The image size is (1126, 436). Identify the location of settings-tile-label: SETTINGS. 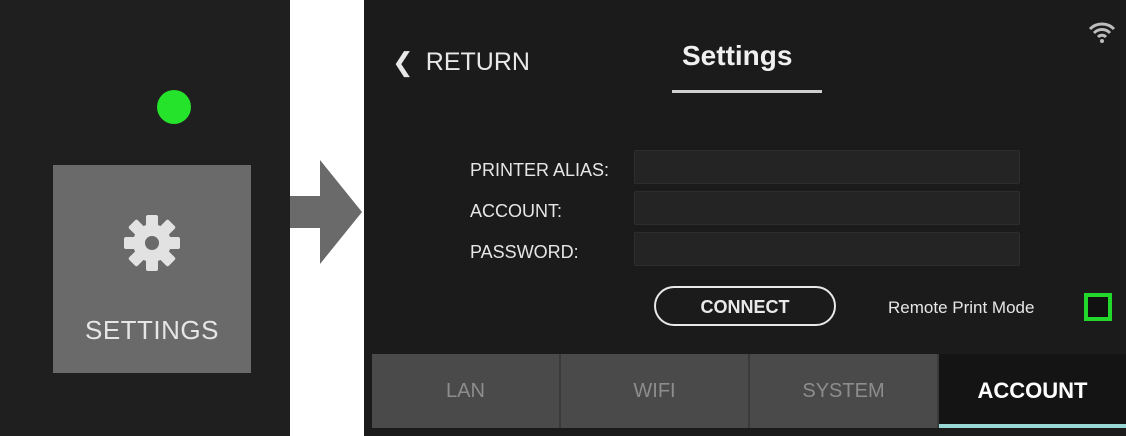
(151, 330).